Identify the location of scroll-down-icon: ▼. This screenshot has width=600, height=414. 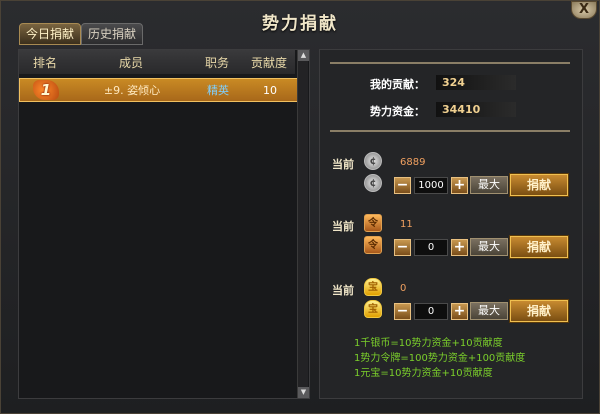
(303, 392).